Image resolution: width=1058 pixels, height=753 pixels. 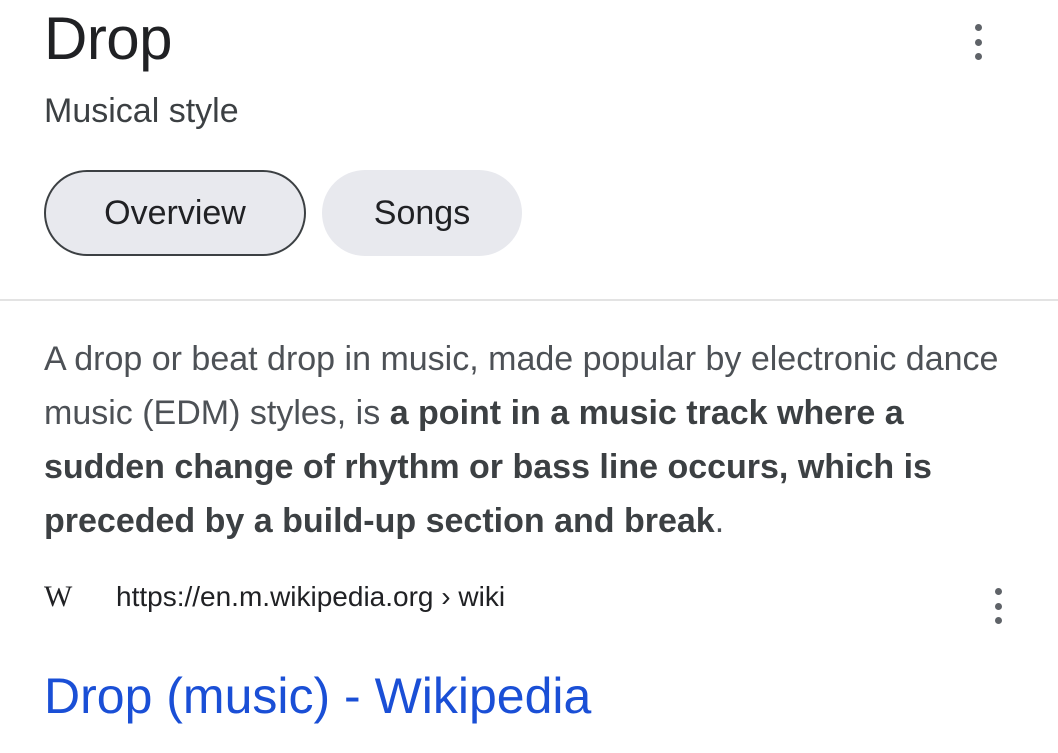 What do you see at coordinates (108, 38) in the screenshot?
I see `panel-title: Drop` at bounding box center [108, 38].